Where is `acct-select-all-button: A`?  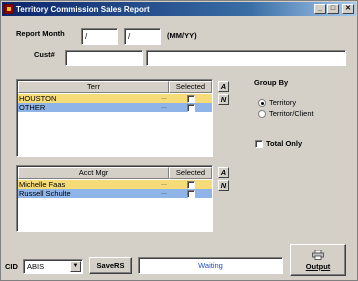
acct-select-all-button: A is located at coordinates (223, 172).